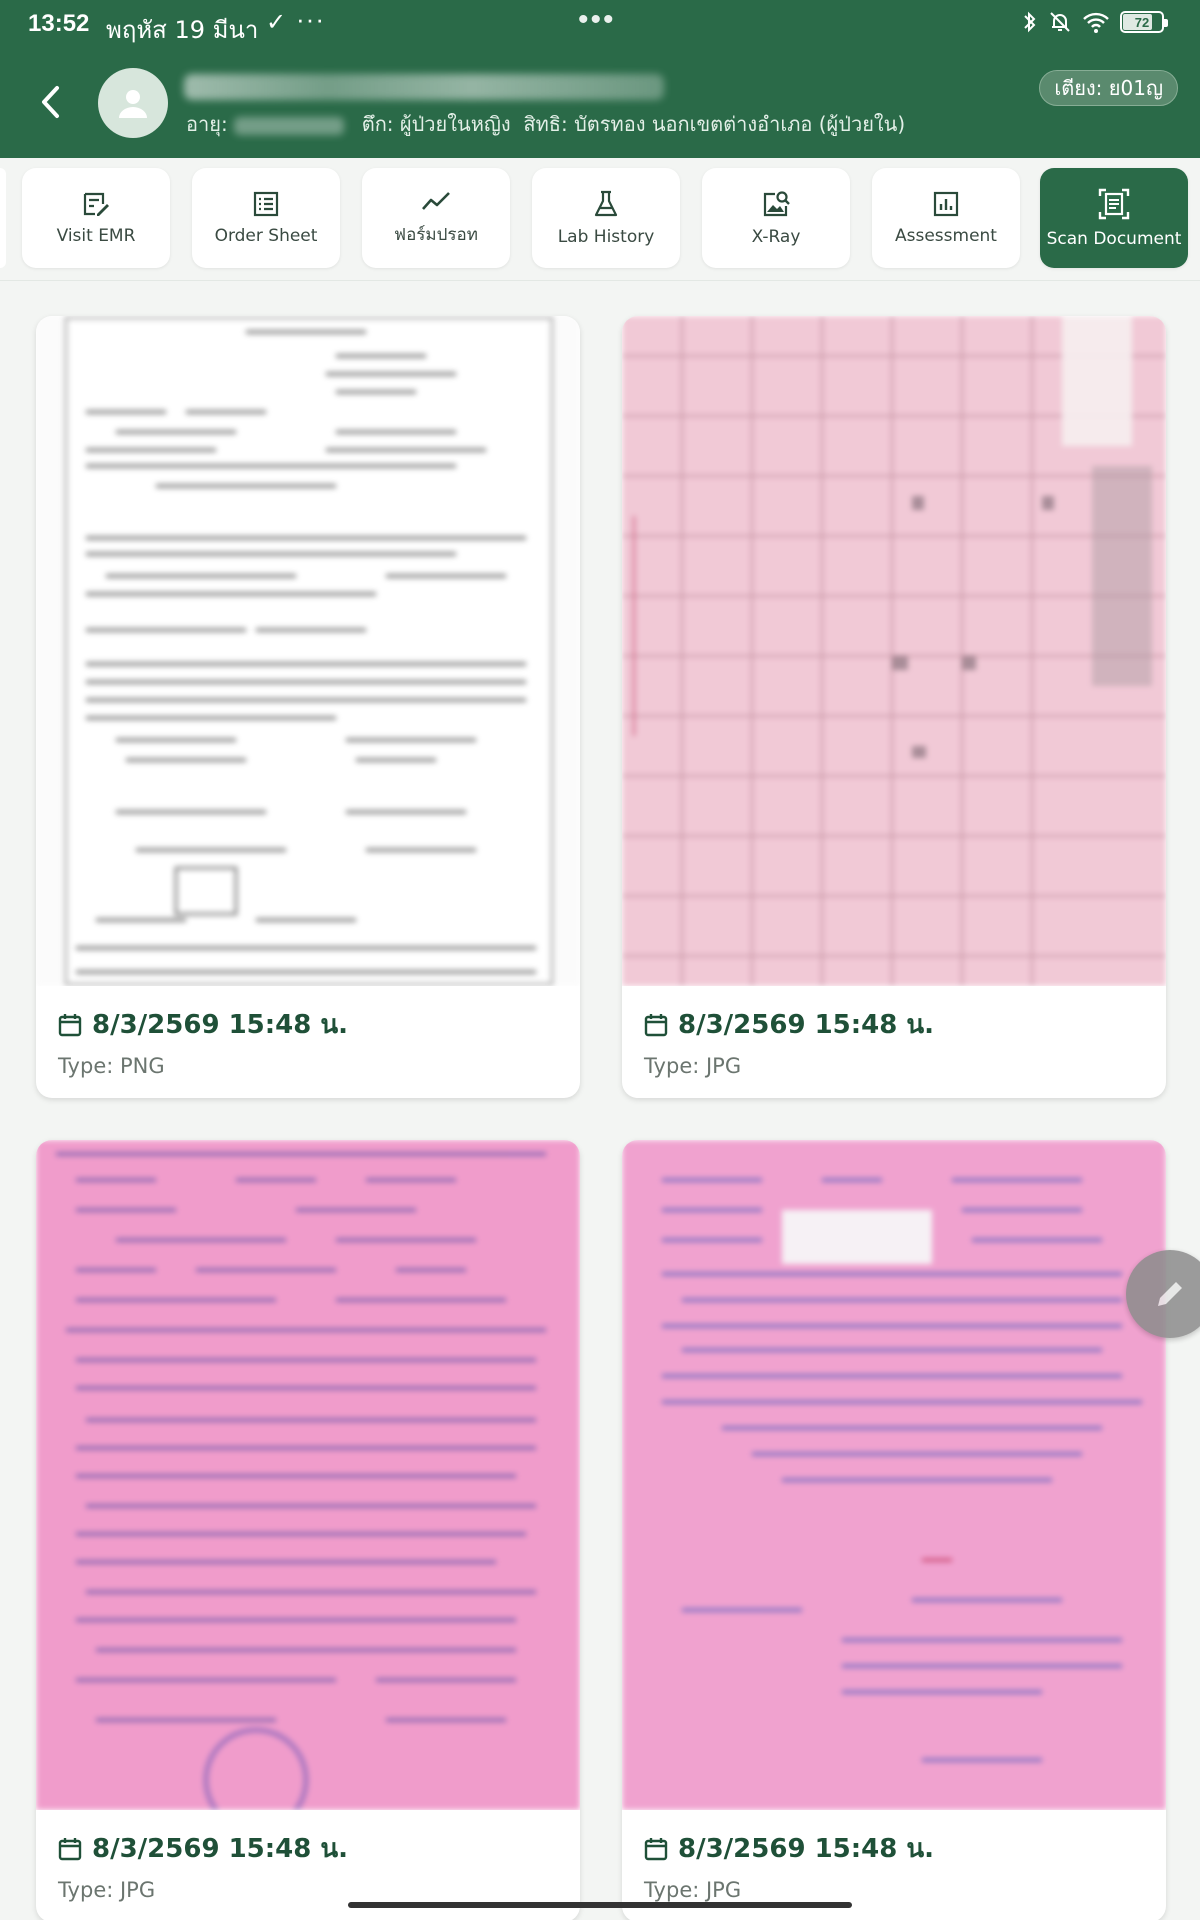 Image resolution: width=1200 pixels, height=1920 pixels. I want to click on avatar, so click(133, 103).